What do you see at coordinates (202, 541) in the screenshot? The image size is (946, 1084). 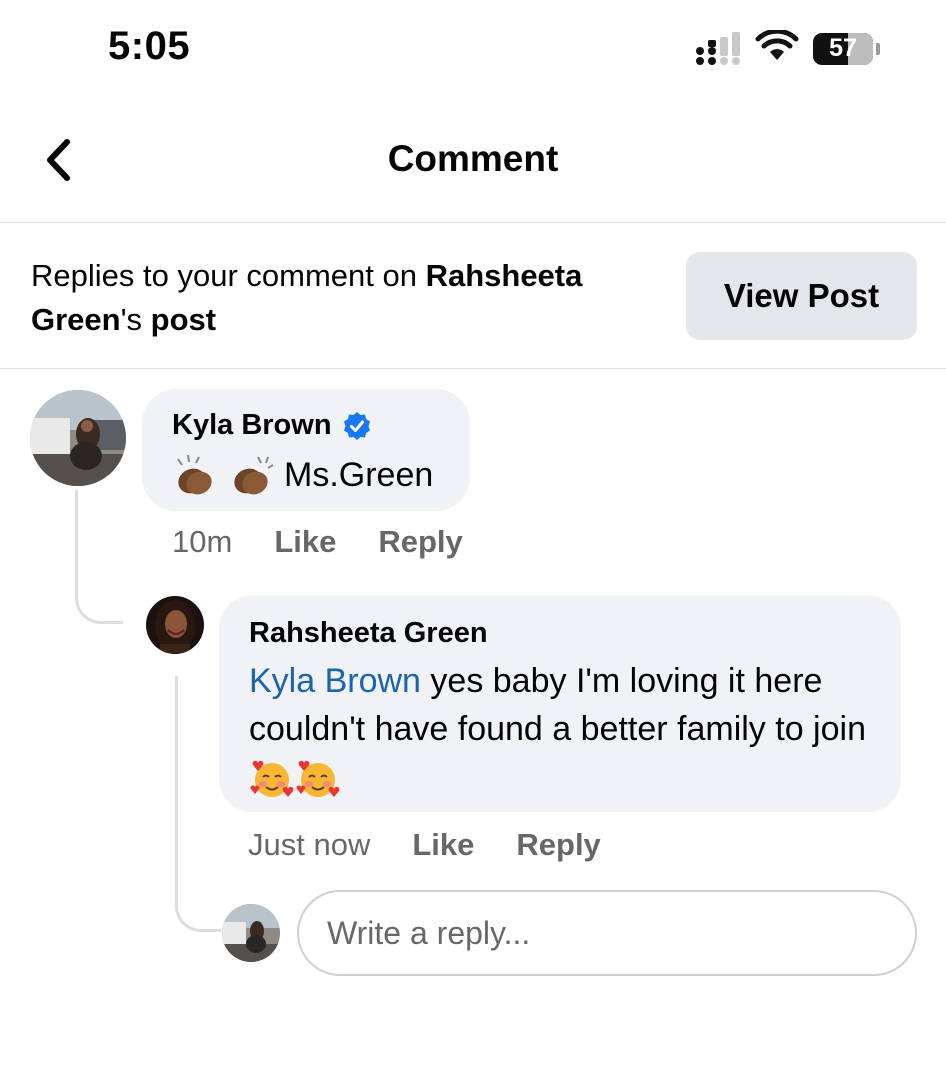 I see `comment-timestamp: 10m` at bounding box center [202, 541].